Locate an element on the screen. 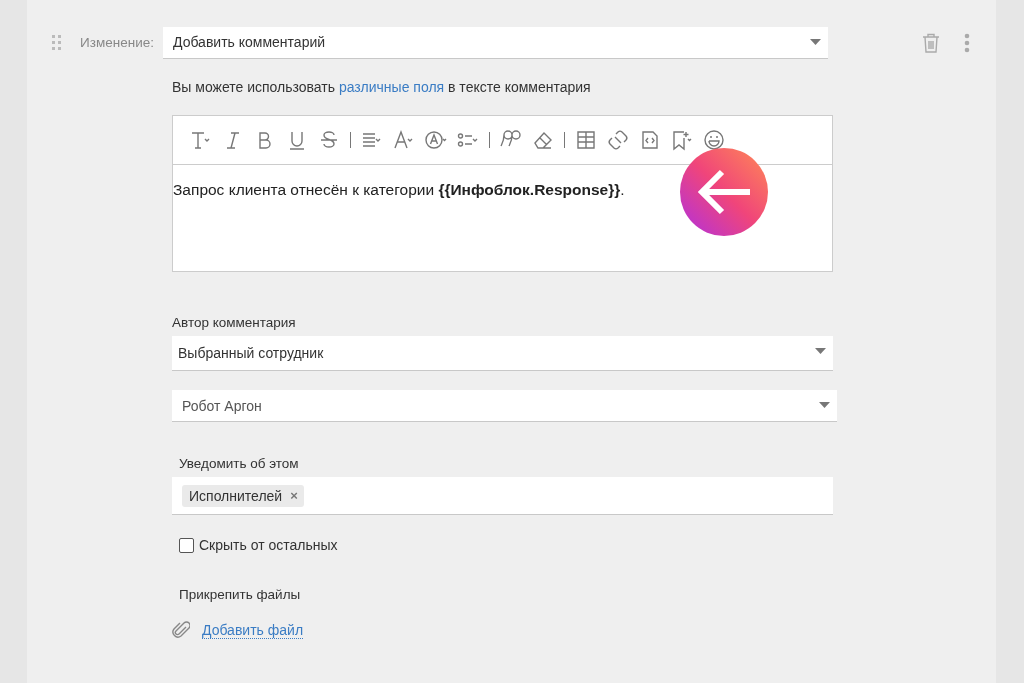  field-label: Автор комментария is located at coordinates (234, 322).